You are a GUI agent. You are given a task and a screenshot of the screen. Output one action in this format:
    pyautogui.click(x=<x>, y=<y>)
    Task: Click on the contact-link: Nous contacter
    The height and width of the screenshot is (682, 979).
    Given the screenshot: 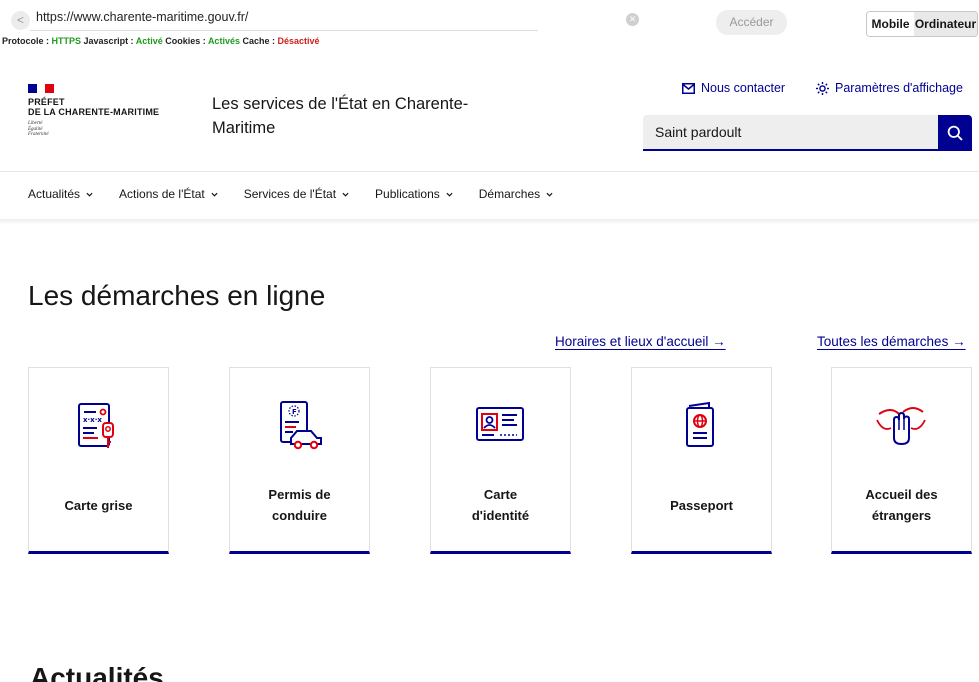 What is the action you would take?
    pyautogui.click(x=733, y=88)
    